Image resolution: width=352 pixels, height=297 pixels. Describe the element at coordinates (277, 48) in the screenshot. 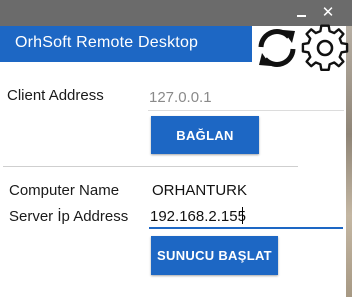

I see `refresh-icon` at that location.